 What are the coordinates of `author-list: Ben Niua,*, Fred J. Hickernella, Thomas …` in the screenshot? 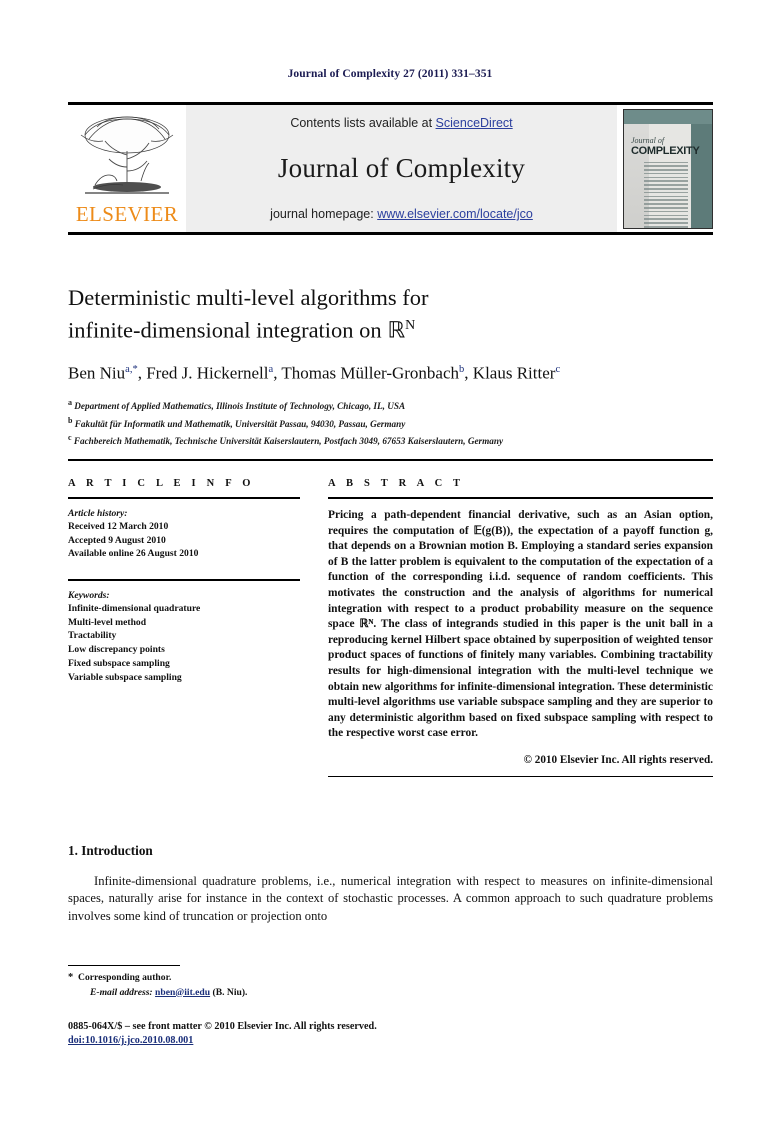 It's located at (314, 373).